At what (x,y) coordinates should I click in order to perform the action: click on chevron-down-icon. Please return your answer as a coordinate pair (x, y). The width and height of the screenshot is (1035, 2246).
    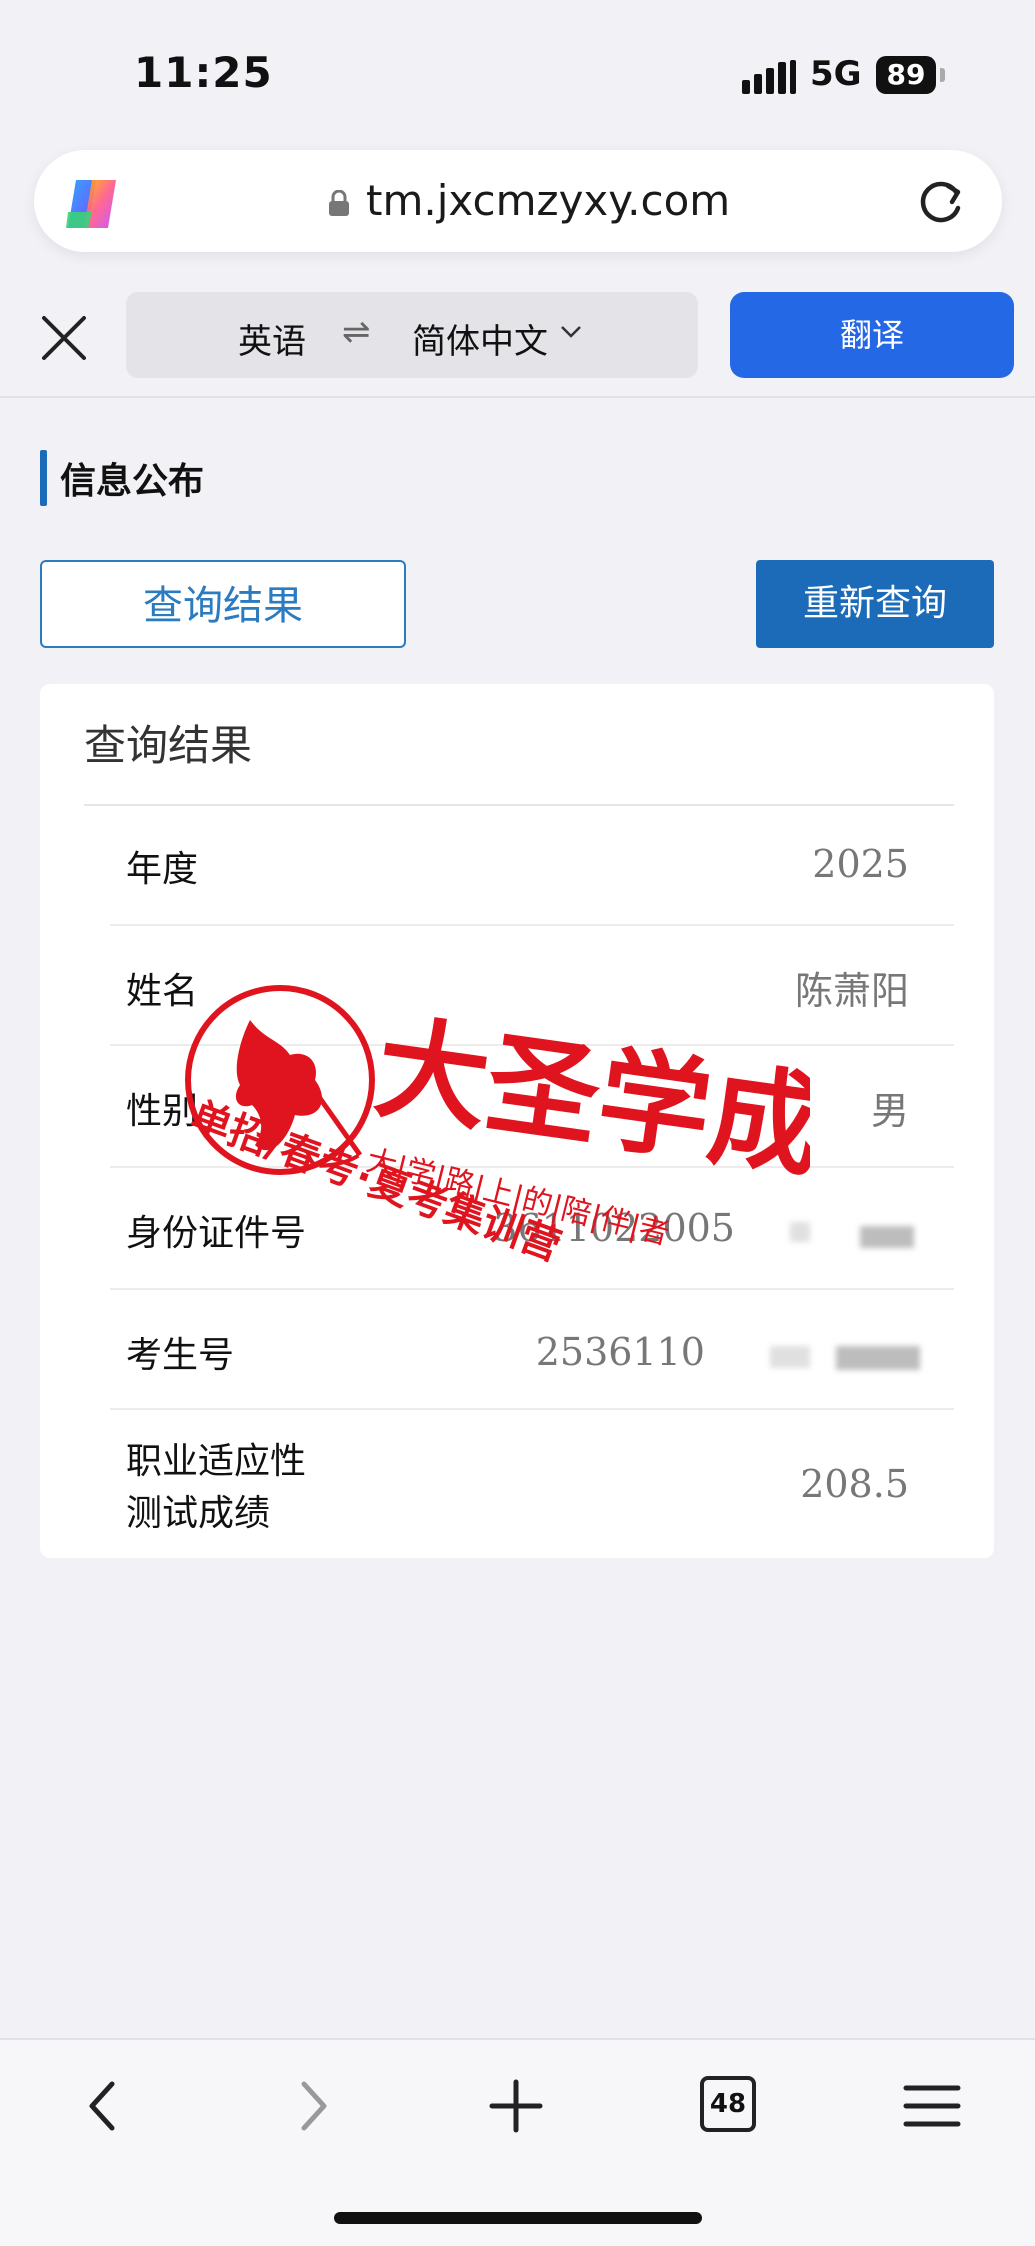
    Looking at the image, I should click on (571, 331).